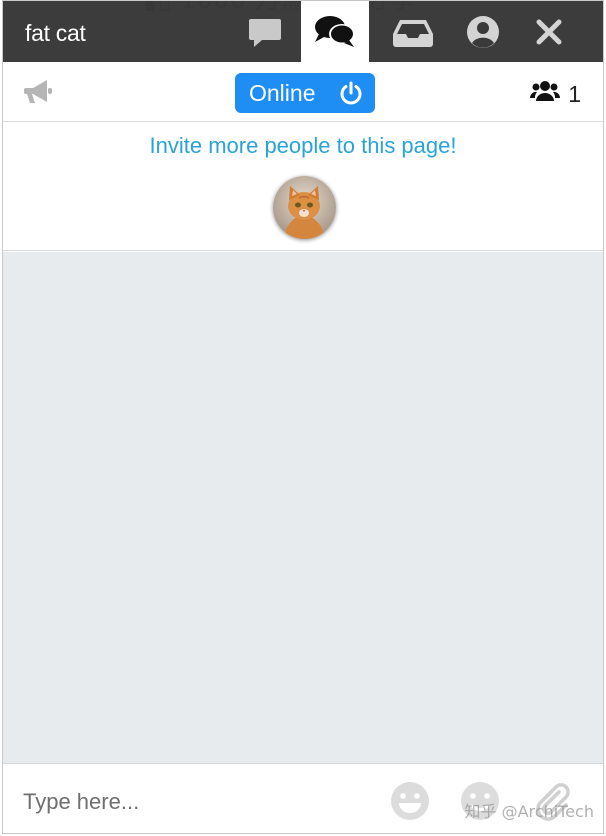 Image resolution: width=606 pixels, height=836 pixels. I want to click on people-count: 1, so click(555, 94).